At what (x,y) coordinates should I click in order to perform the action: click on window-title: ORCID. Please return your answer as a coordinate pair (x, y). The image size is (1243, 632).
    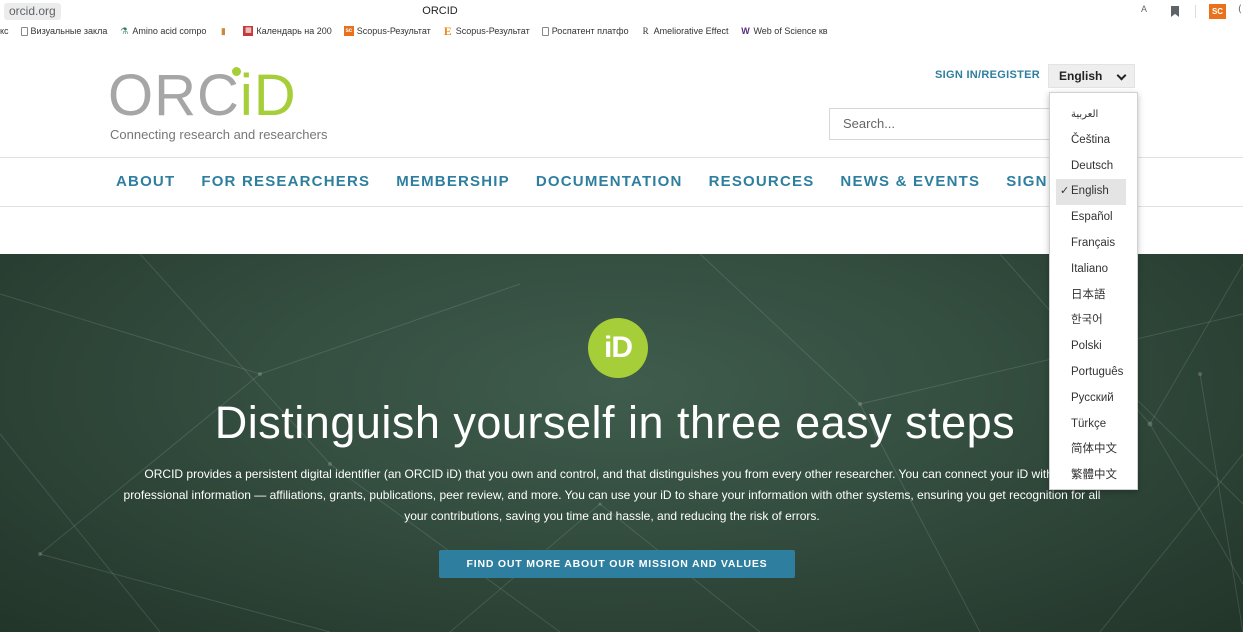
    Looking at the image, I should click on (440, 11).